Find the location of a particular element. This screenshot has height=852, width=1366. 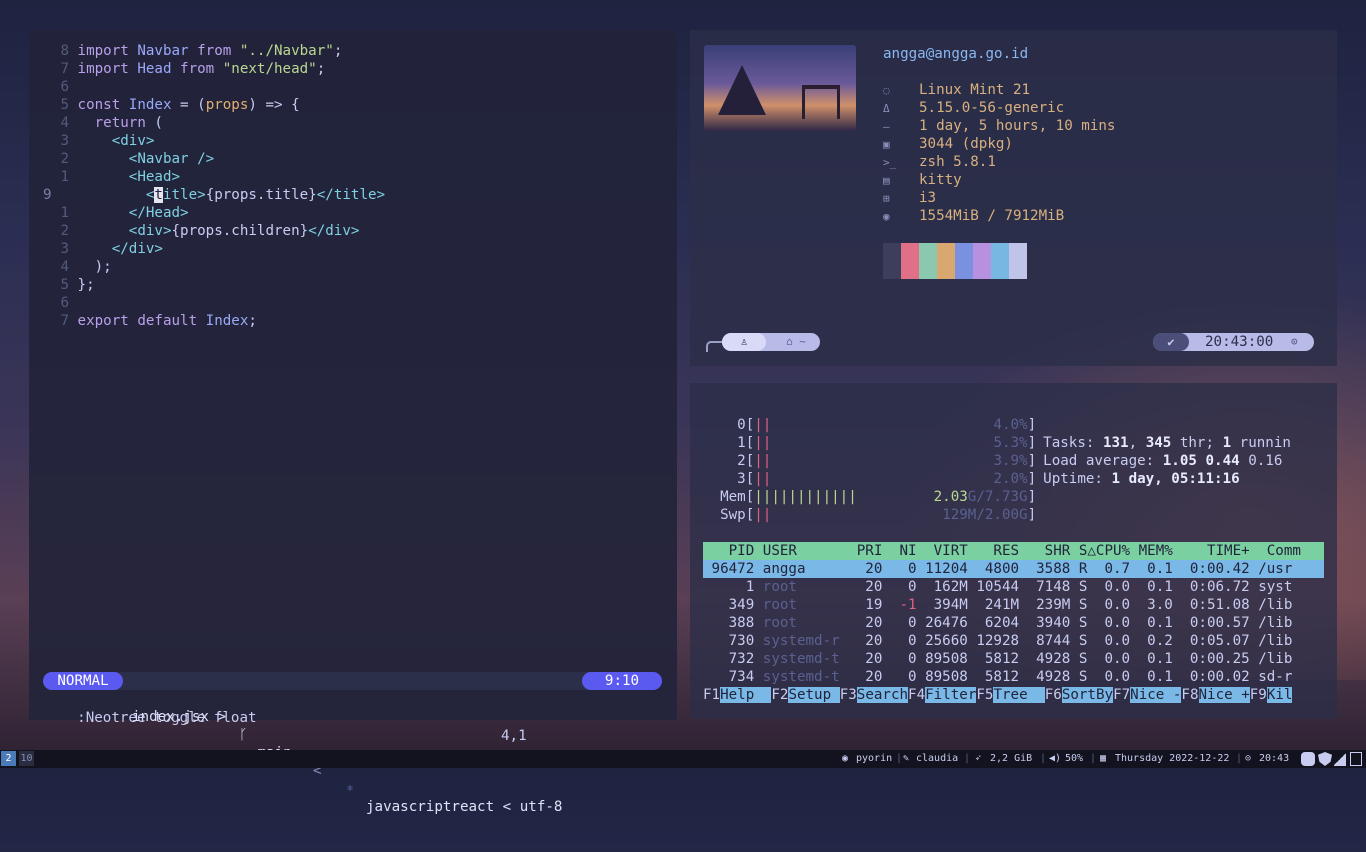

wifi-icon is located at coordinates (1340, 759).